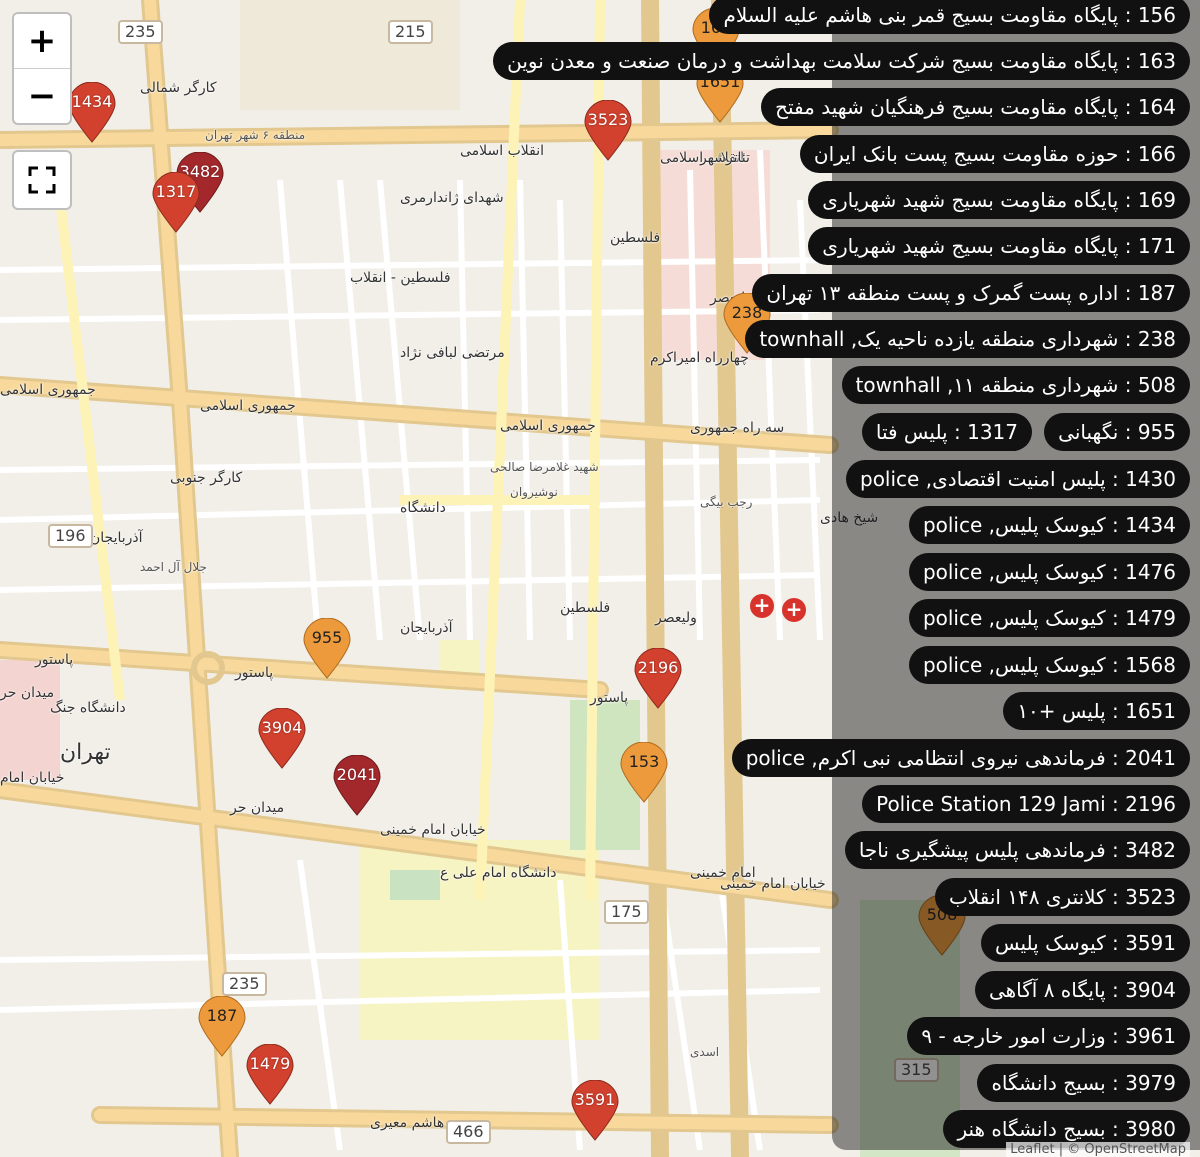 The image size is (1200, 1157). Describe the element at coordinates (644, 761) in the screenshot. I see `marker-label: 153` at that location.